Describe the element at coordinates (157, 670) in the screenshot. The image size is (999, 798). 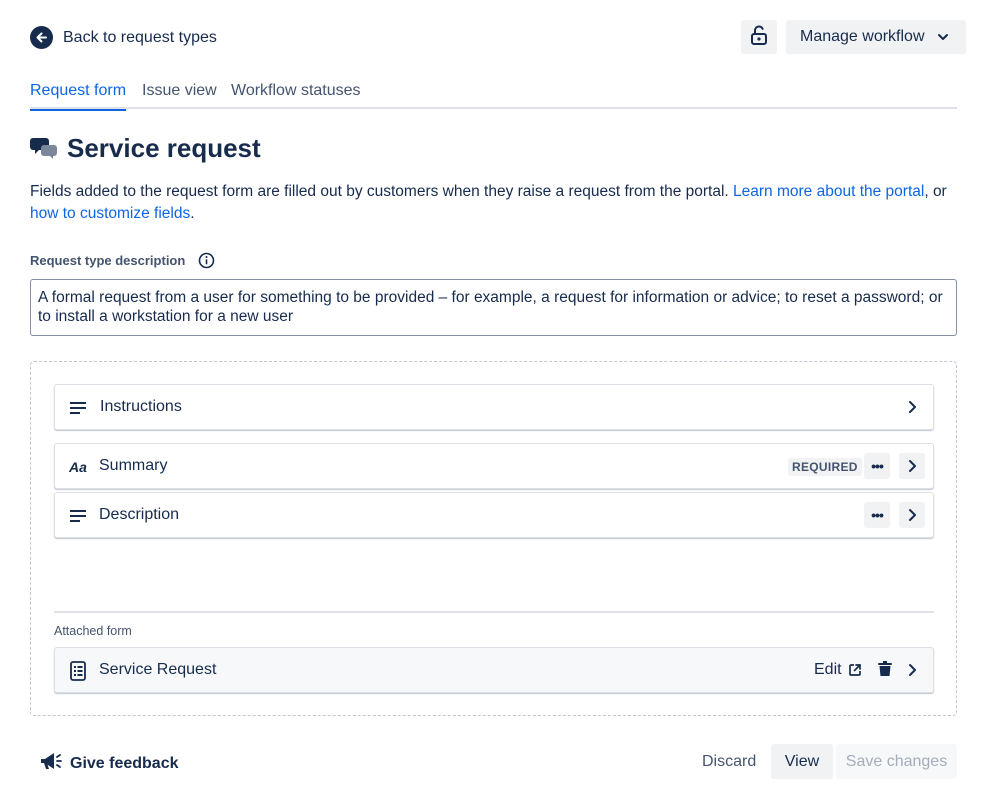
I see `attached-form-name: Service Request` at that location.